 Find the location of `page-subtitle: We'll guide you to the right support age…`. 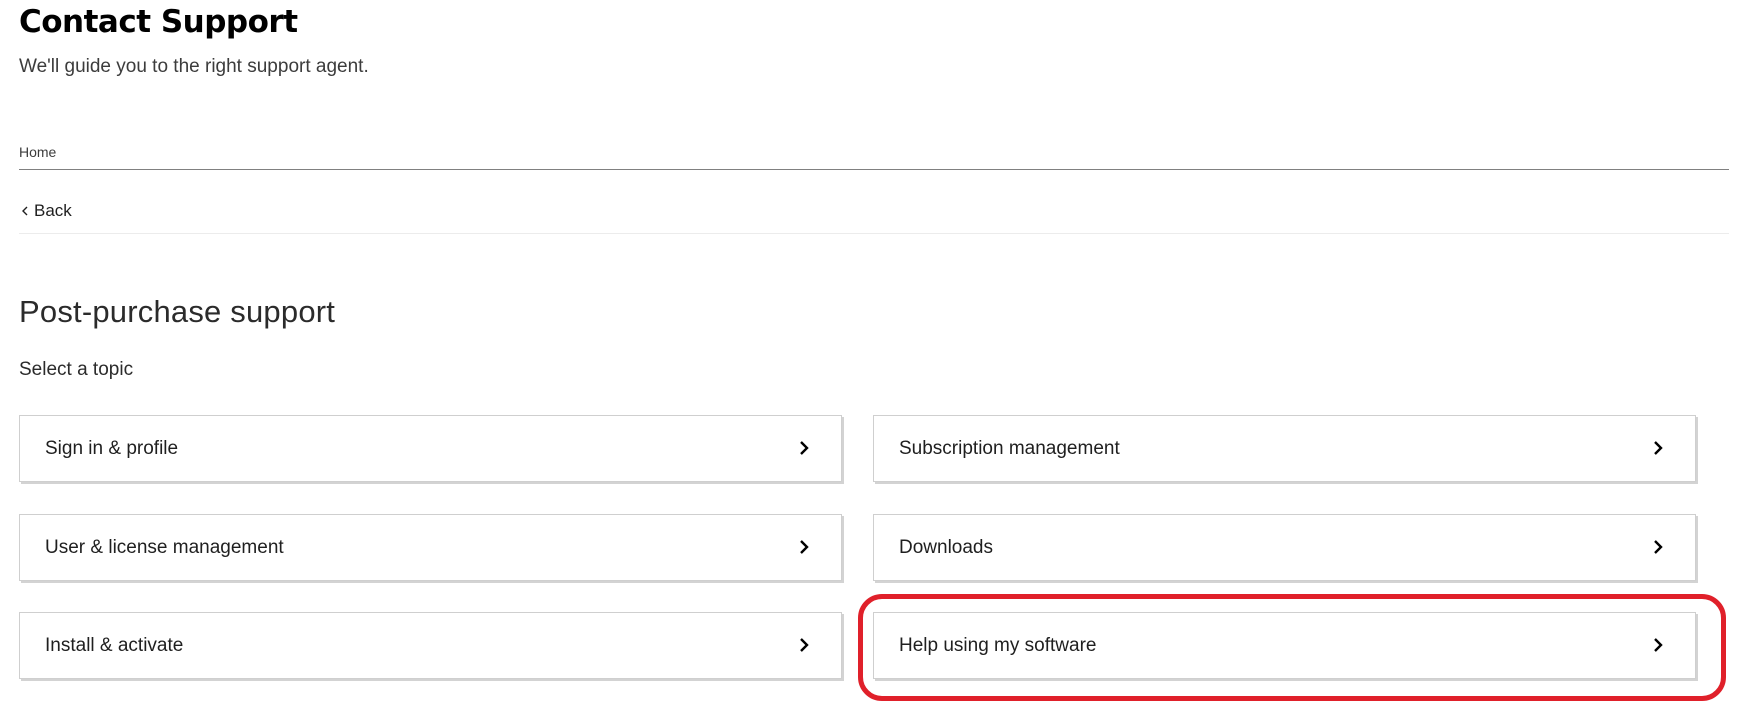

page-subtitle: We'll guide you to the right support age… is located at coordinates (194, 66).